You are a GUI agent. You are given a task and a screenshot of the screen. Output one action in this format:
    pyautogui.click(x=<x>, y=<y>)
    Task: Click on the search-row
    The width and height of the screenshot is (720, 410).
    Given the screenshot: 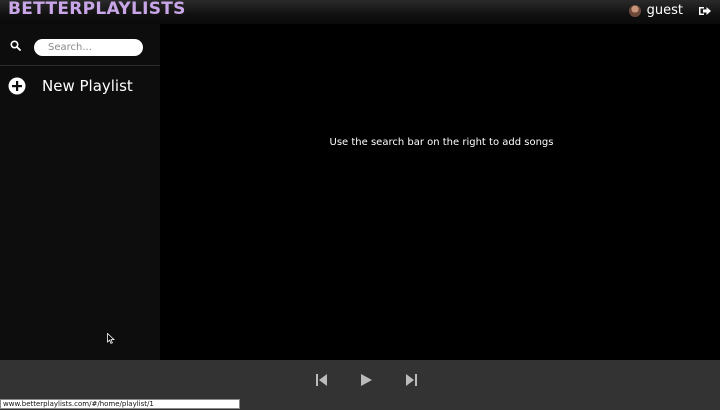 What is the action you would take?
    pyautogui.click(x=80, y=45)
    